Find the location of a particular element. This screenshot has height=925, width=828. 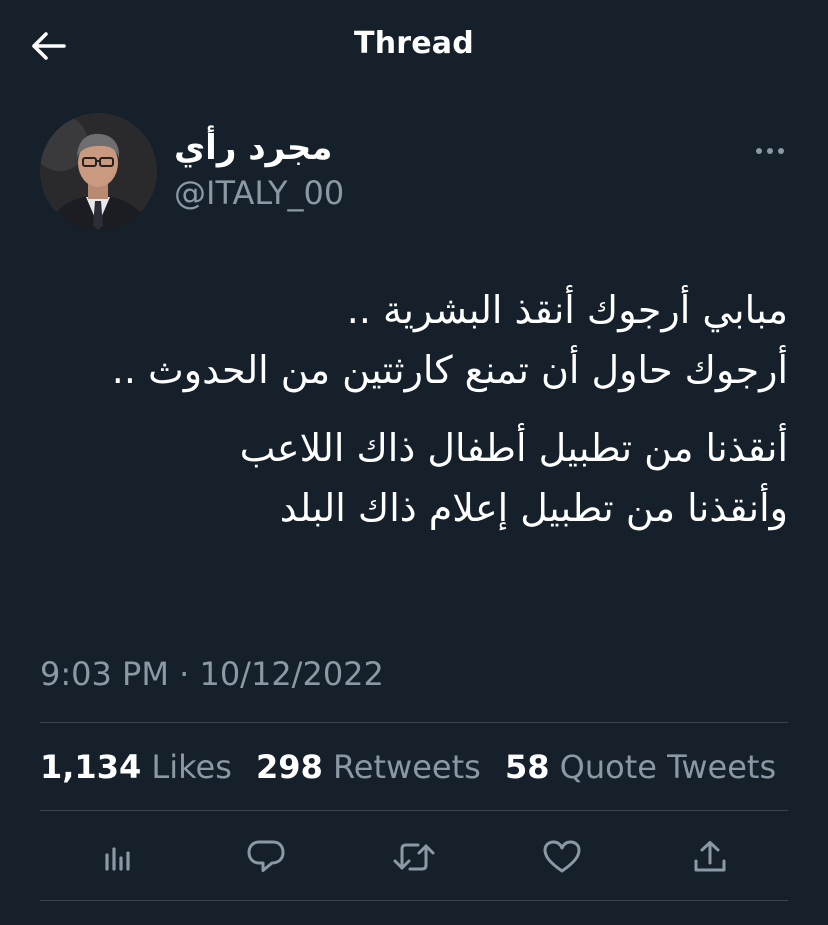

likes-stat: 1,134 Likes is located at coordinates (136, 767).